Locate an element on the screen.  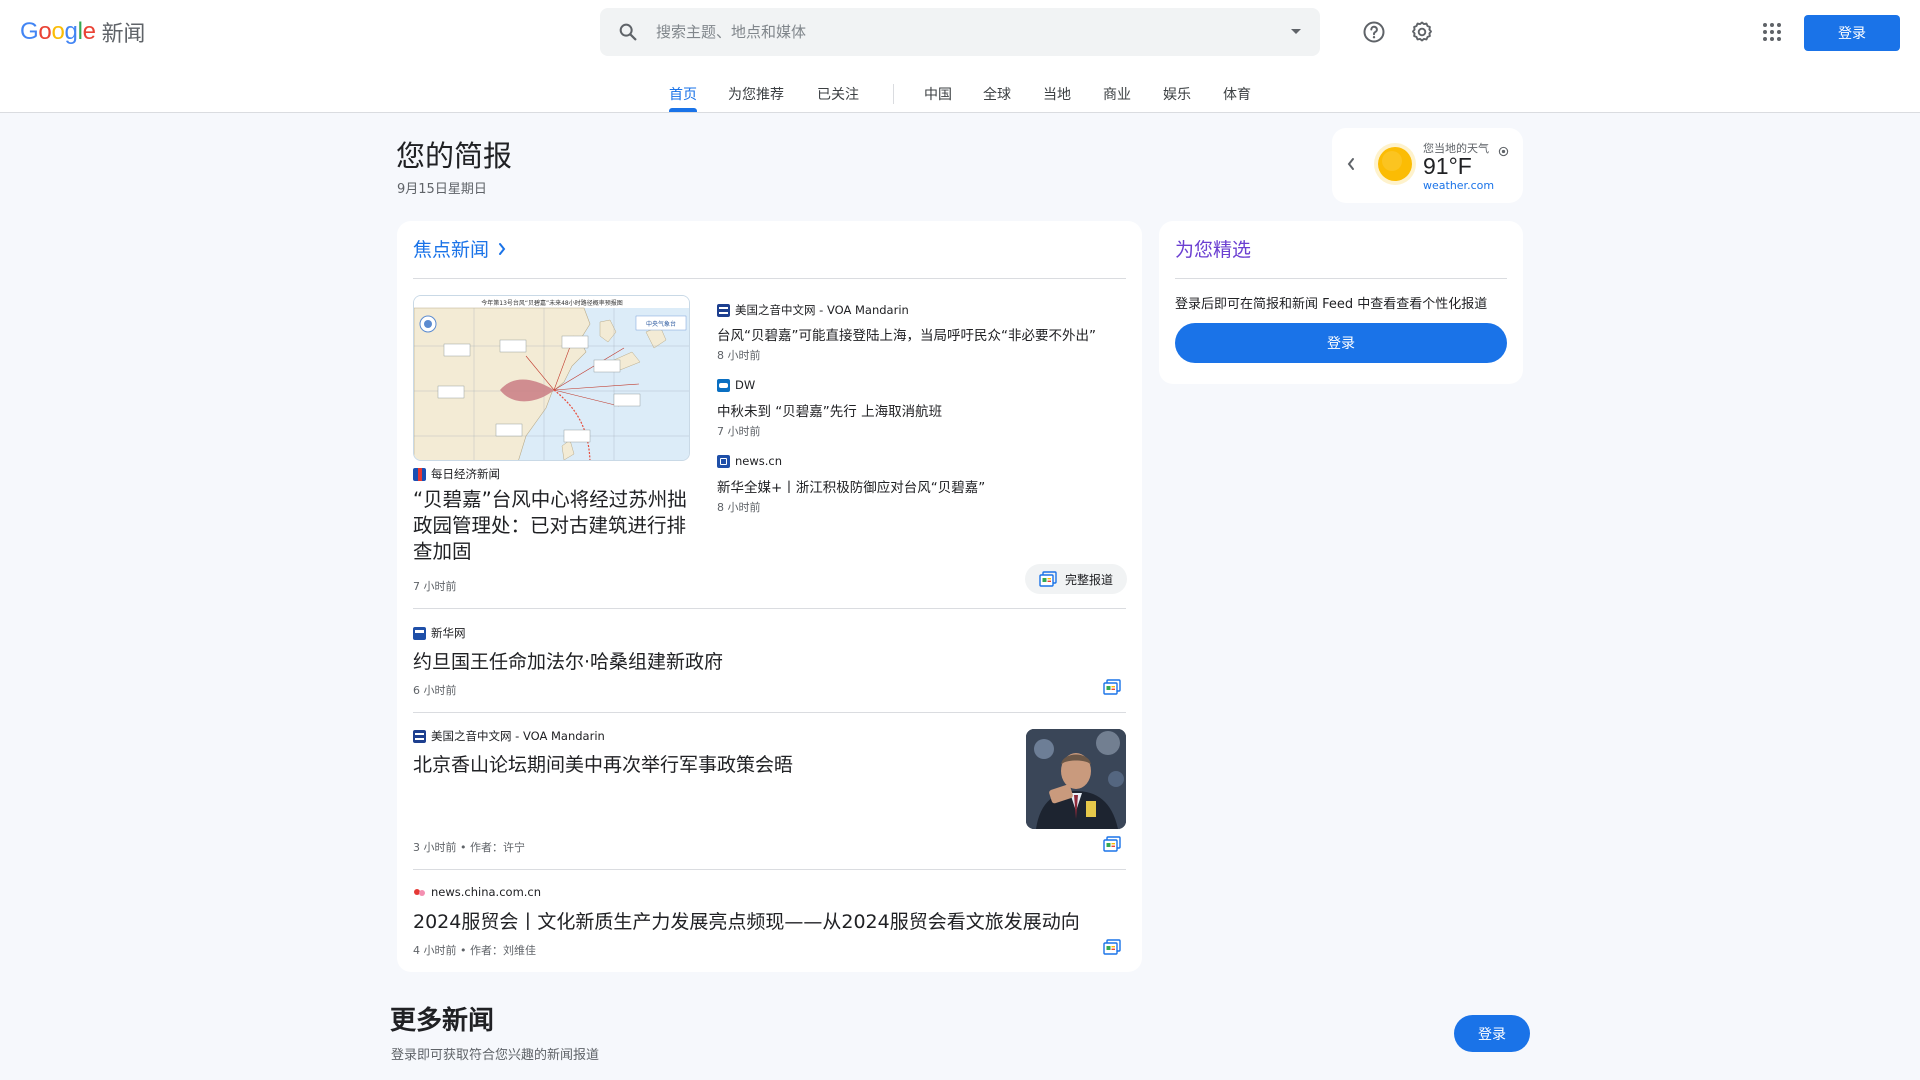
related-story-headline: 中秋未到 “贝碧嘉”先行 上海取消航班 is located at coordinates (829, 410).